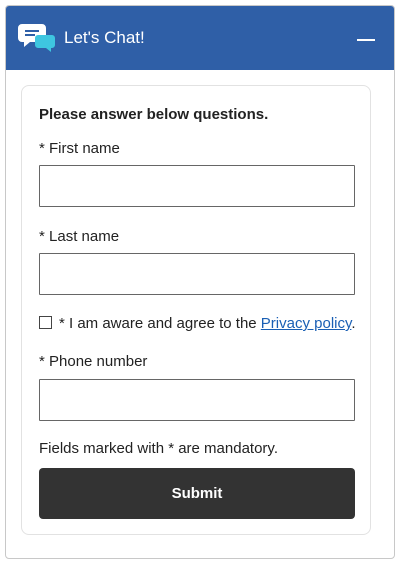  What do you see at coordinates (353, 323) in the screenshot?
I see `consent-text-after: .` at bounding box center [353, 323].